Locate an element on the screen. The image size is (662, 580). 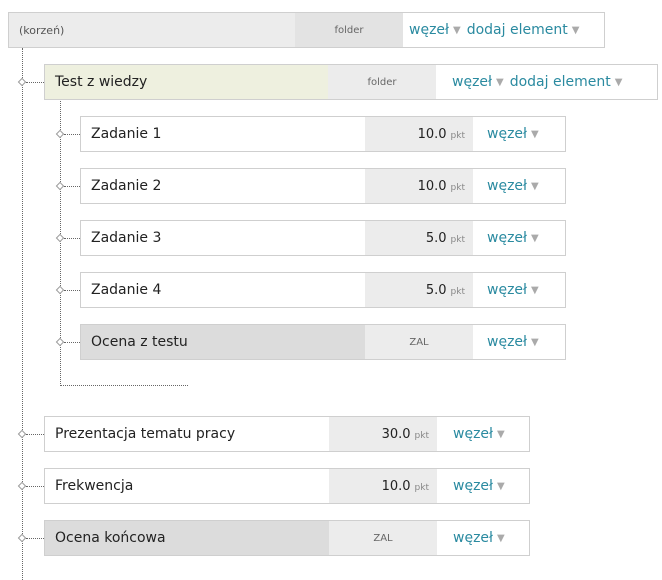
test-add-menu-label: dodaj element is located at coordinates (560, 82).